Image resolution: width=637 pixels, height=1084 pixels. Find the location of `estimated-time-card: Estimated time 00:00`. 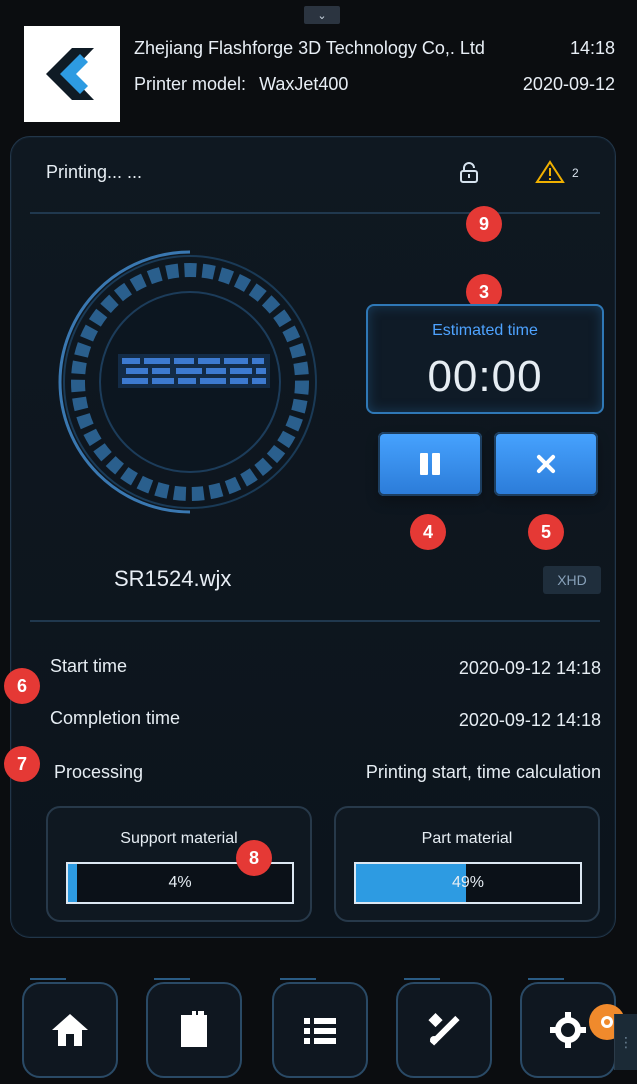

estimated-time-card: Estimated time 00:00 is located at coordinates (485, 359).